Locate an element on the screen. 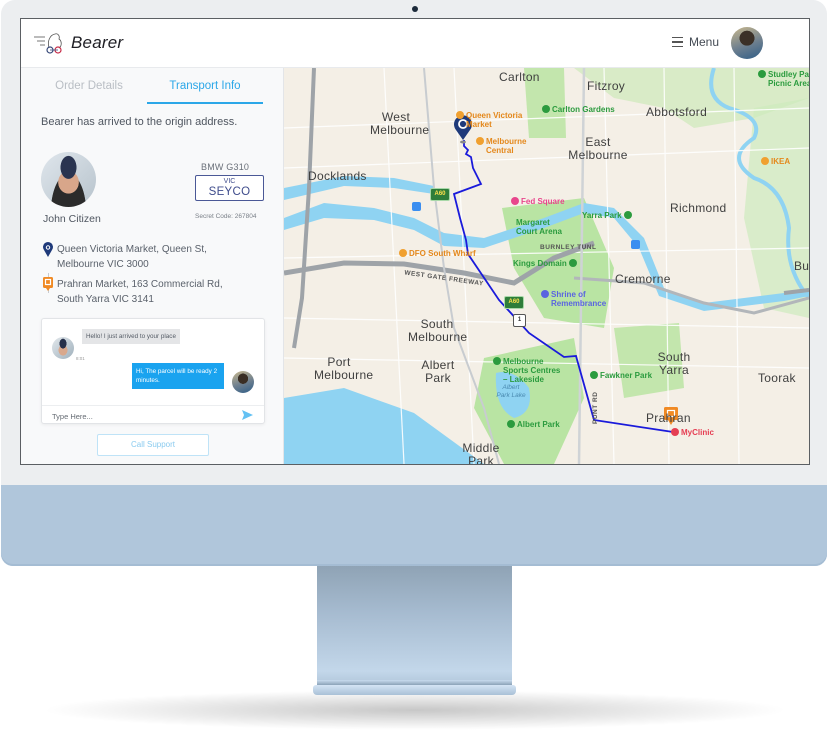 This screenshot has width=828, height=742. map-label-abbotsford: Abbotsford is located at coordinates (677, 112).